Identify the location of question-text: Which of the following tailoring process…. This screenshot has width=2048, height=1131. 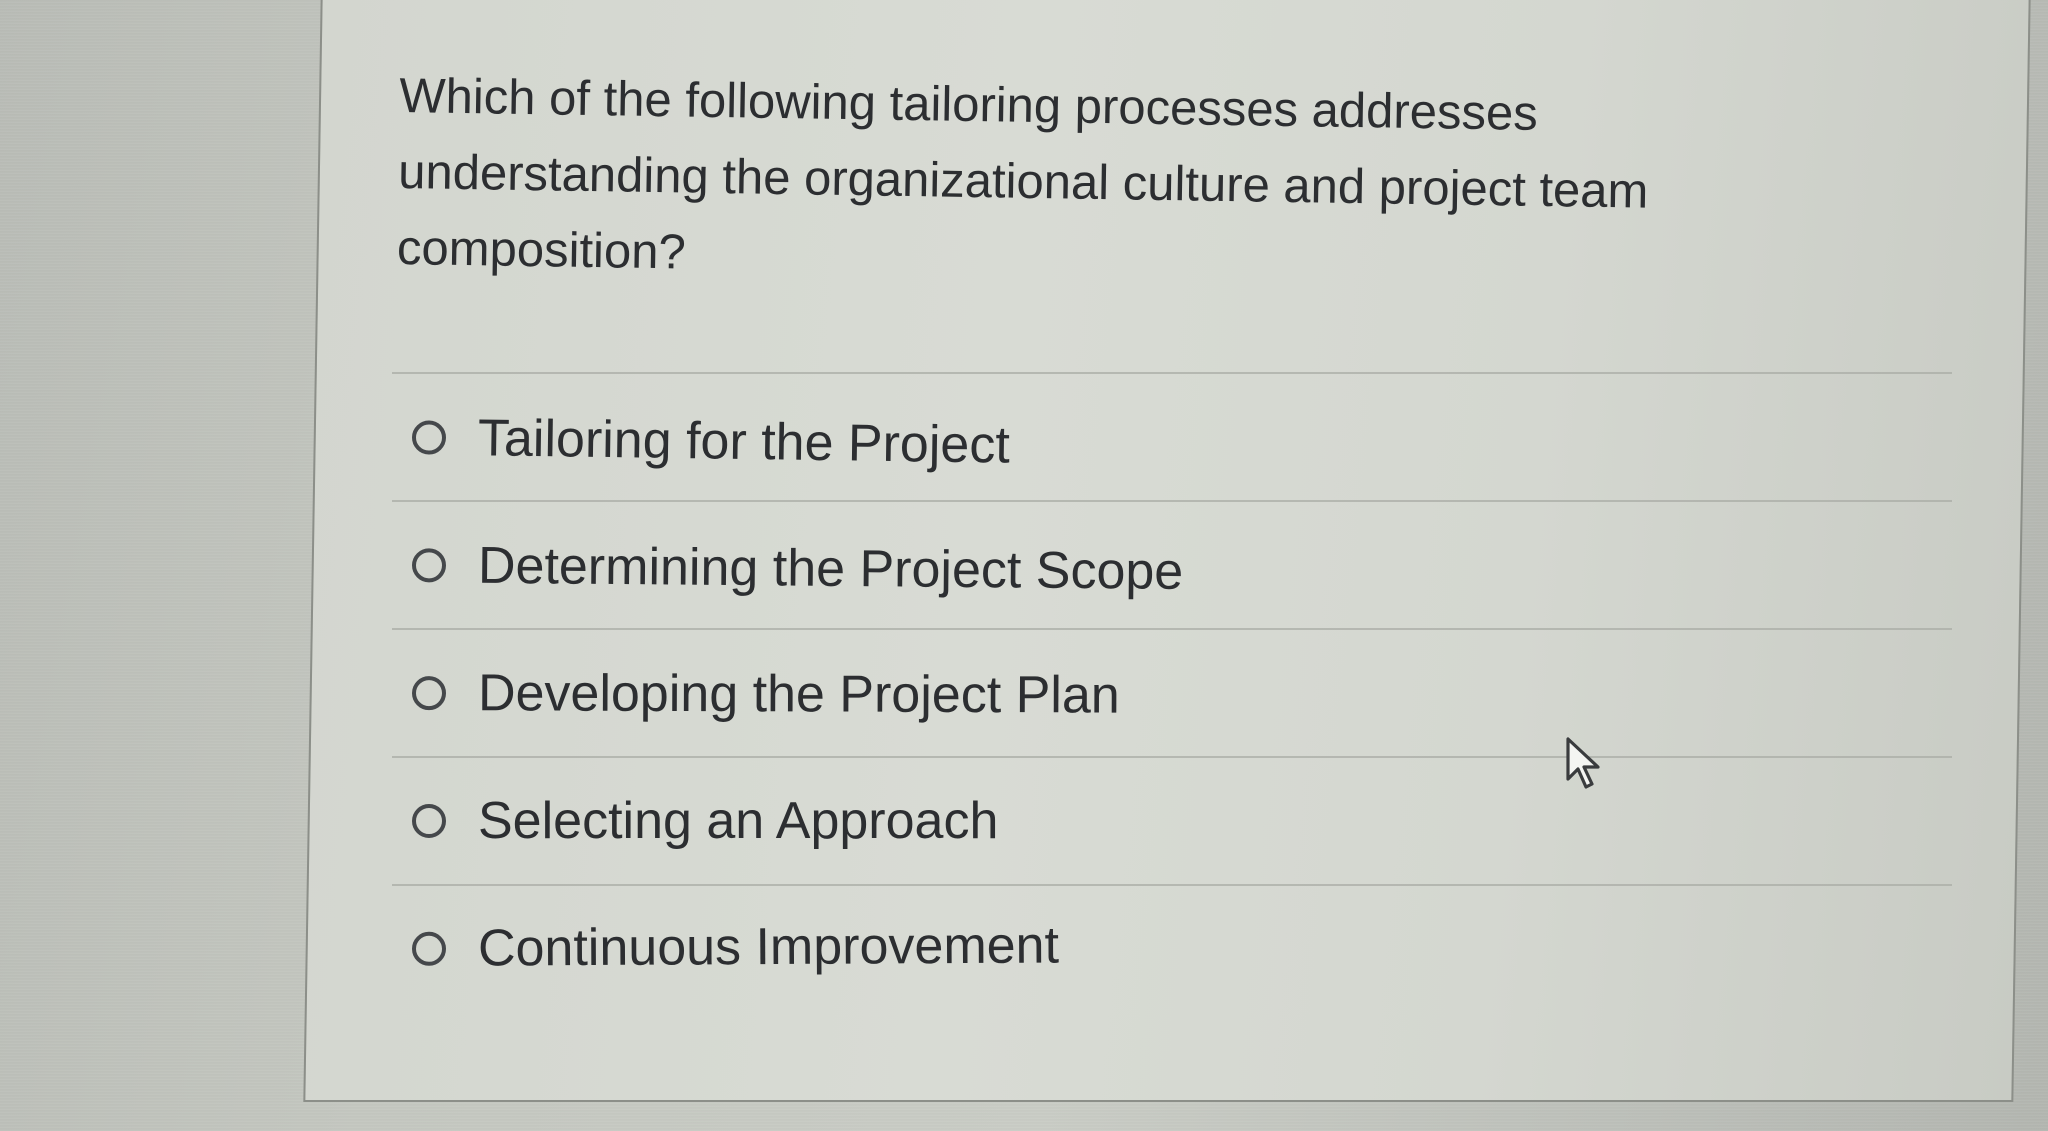
(1022, 174).